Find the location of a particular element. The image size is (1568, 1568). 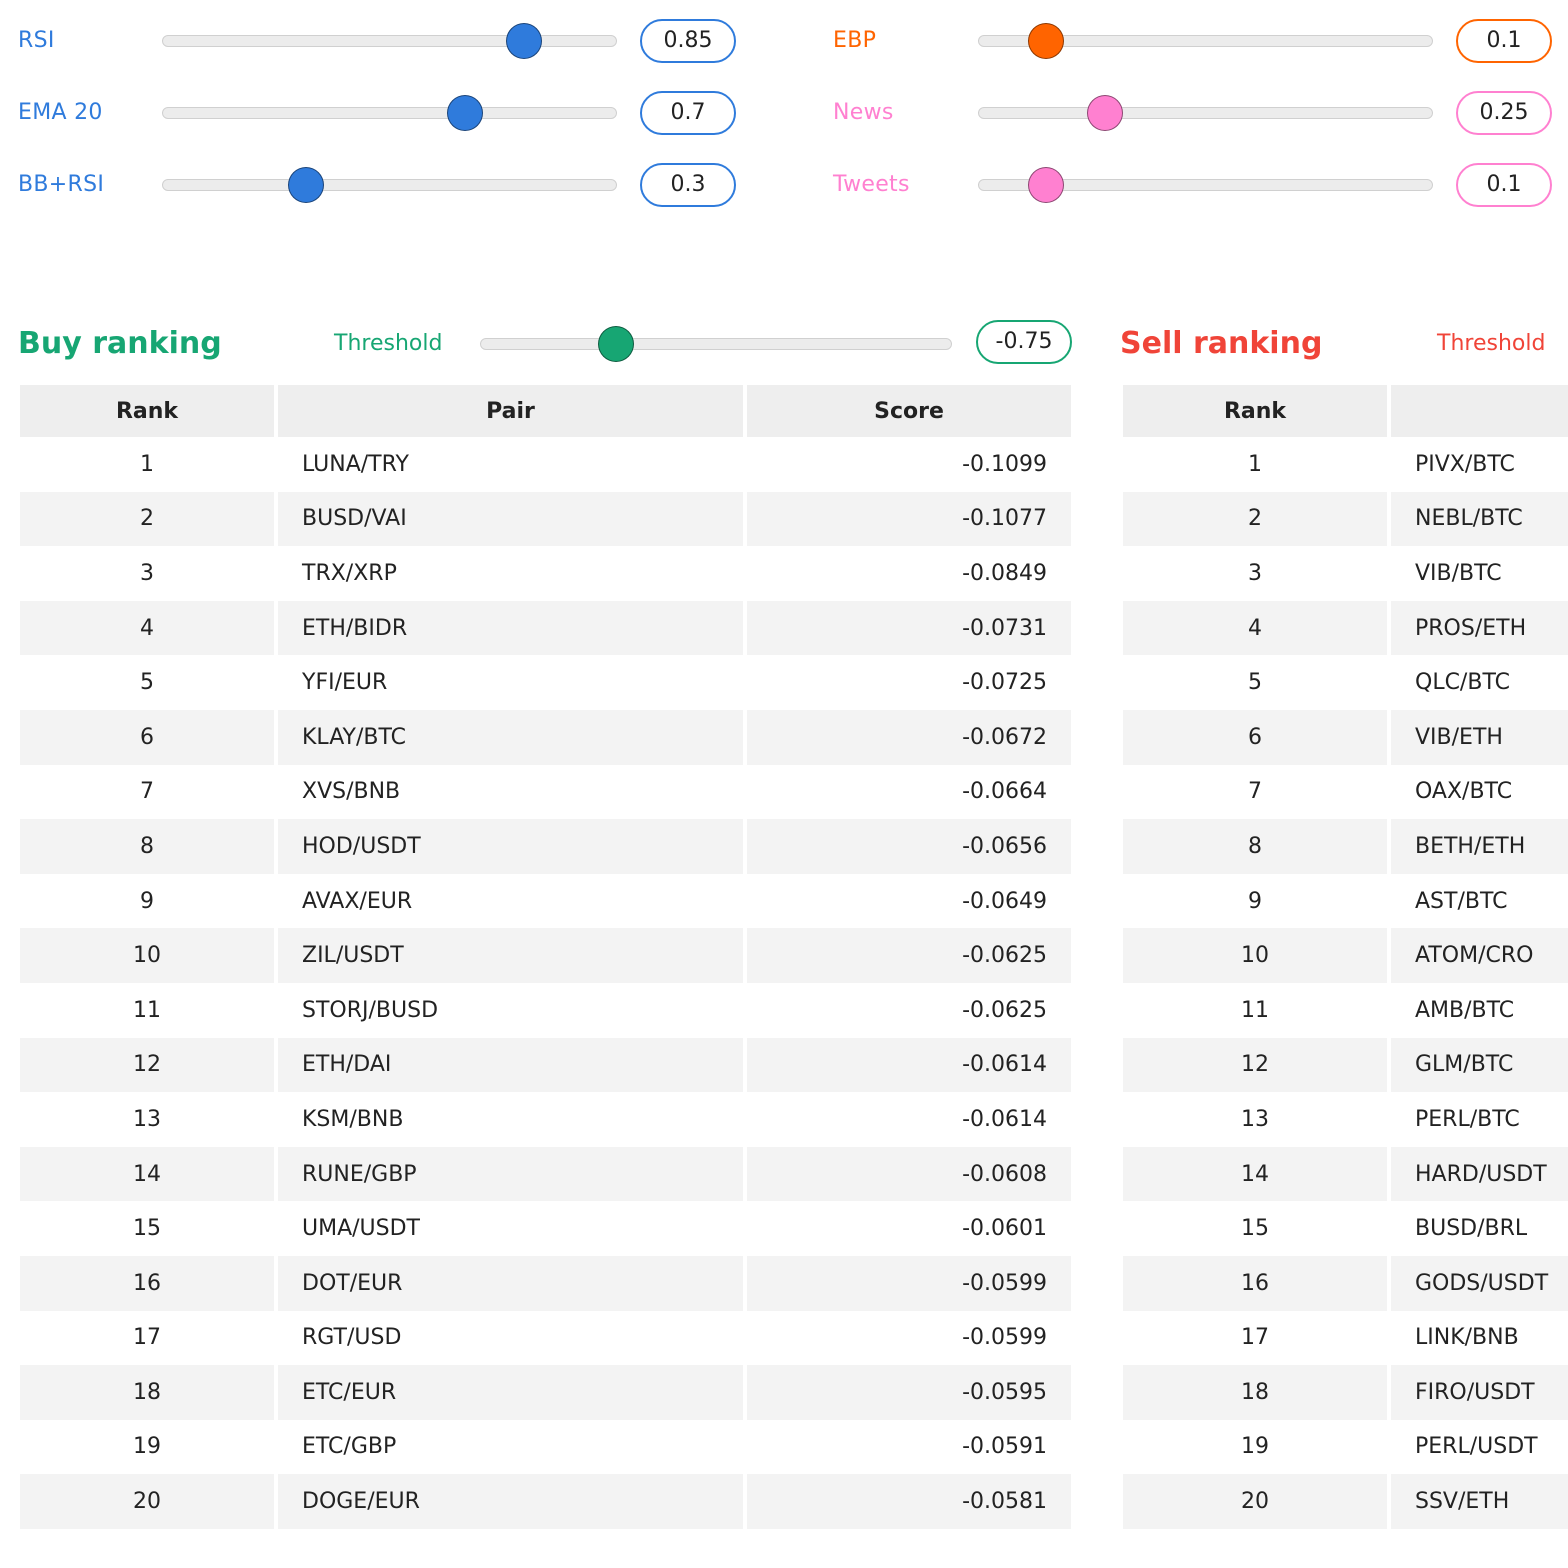

ema20-value-box: 0.7 is located at coordinates (688, 113).